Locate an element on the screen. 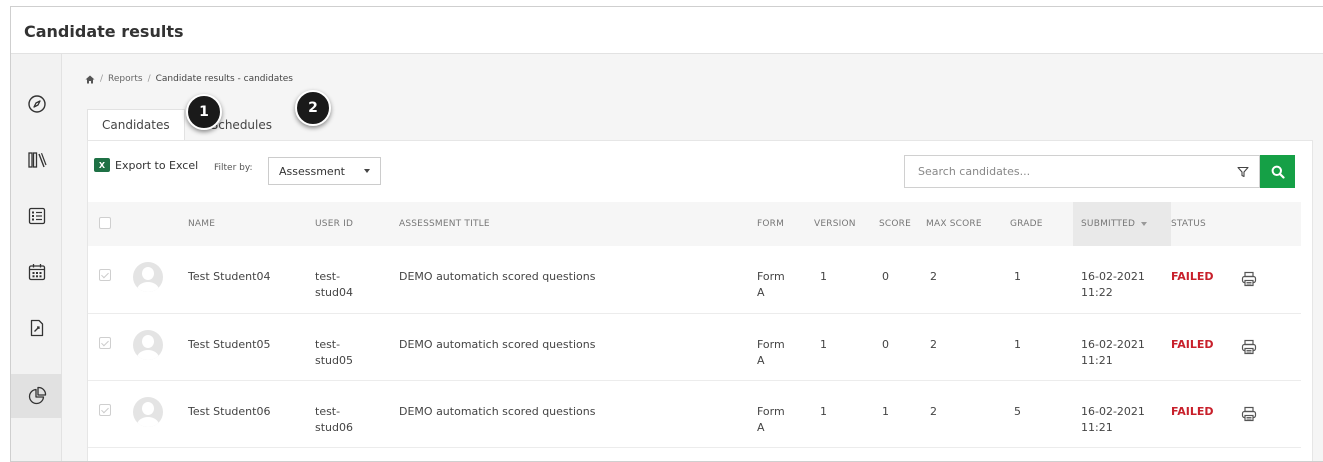 The width and height of the screenshot is (1323, 462). tab-candidates: Candidates is located at coordinates (136, 124).